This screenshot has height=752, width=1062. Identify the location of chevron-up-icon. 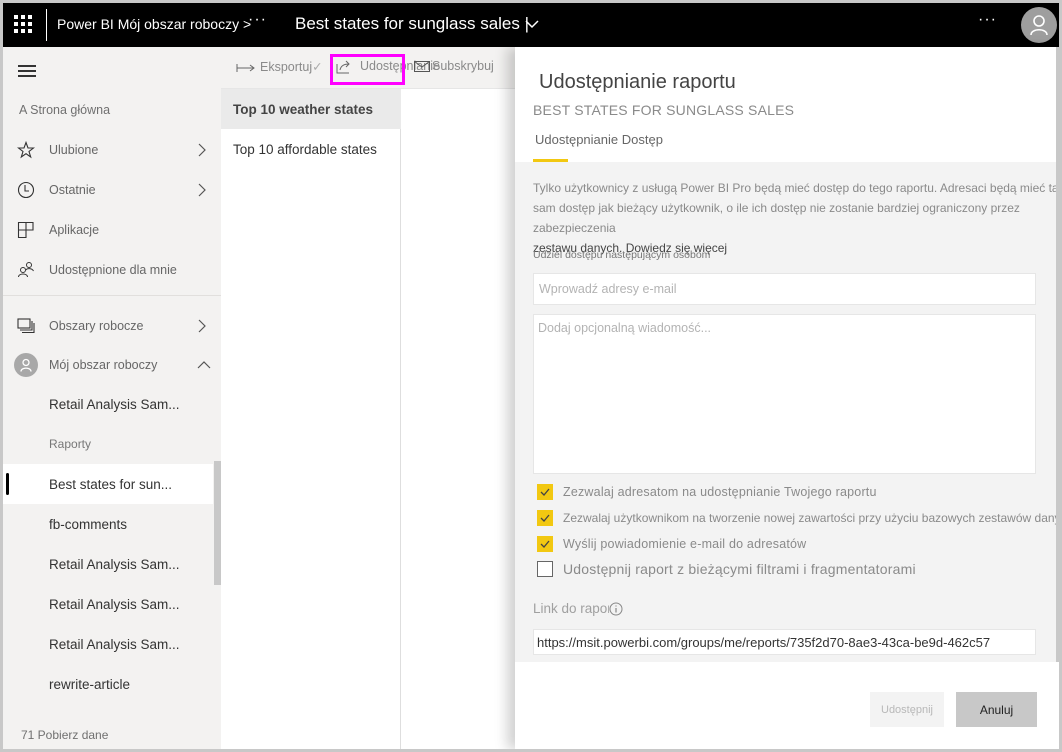
(204, 365).